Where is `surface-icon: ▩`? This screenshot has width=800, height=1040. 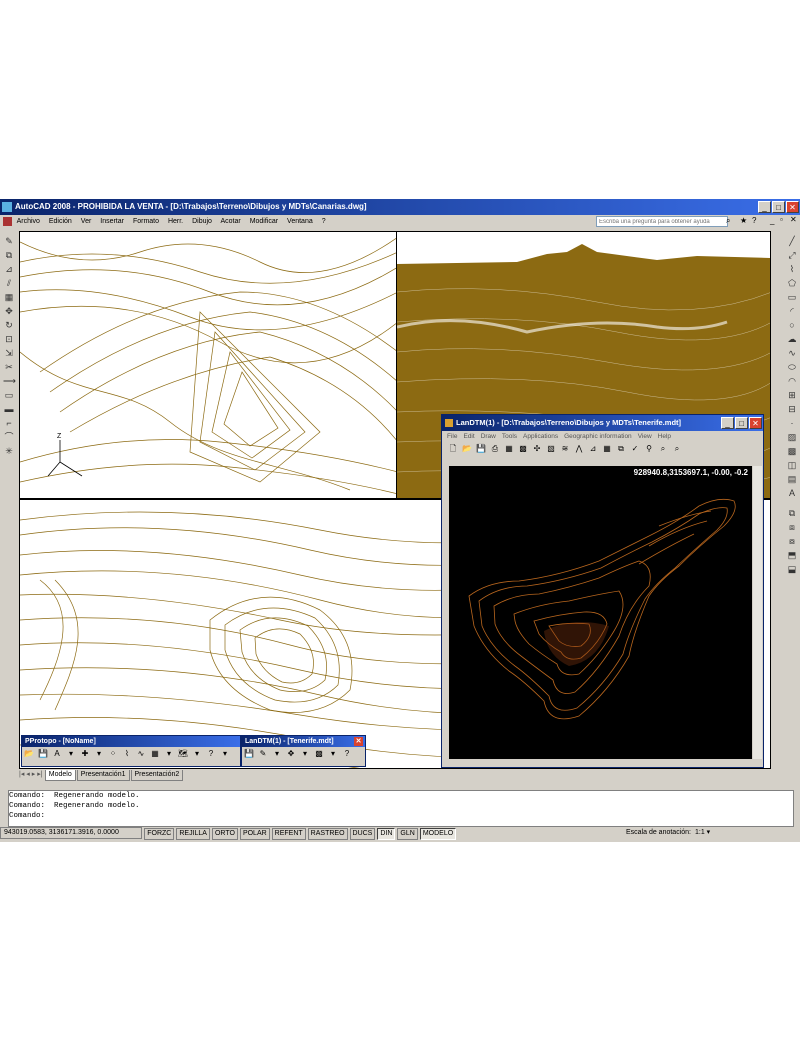 surface-icon: ▩ is located at coordinates (523, 448).